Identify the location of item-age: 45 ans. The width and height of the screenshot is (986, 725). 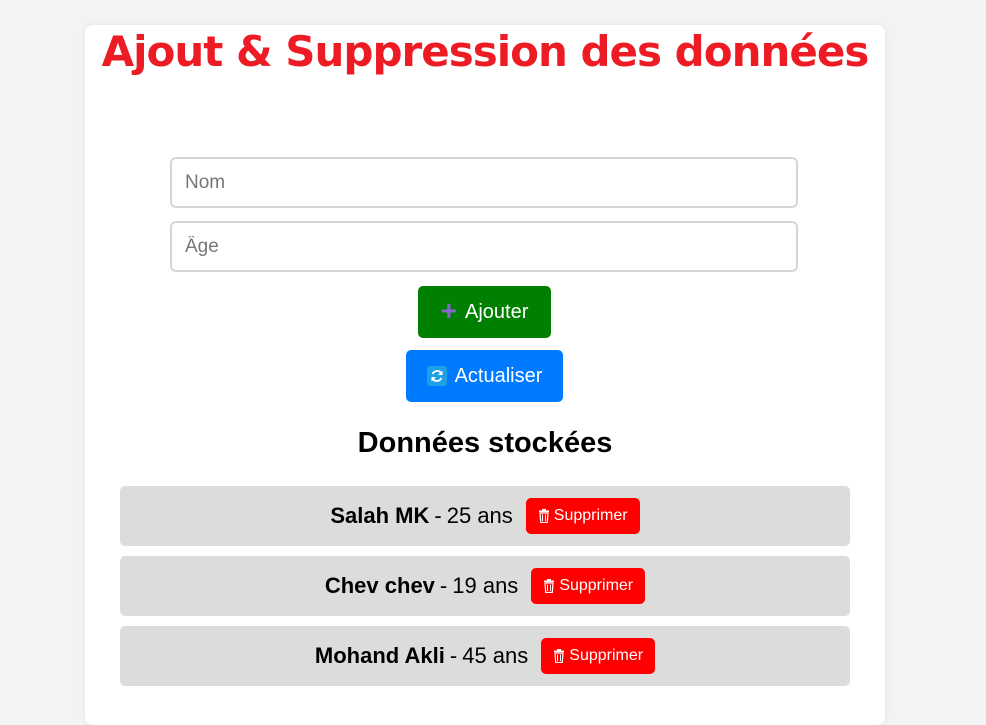
(495, 655).